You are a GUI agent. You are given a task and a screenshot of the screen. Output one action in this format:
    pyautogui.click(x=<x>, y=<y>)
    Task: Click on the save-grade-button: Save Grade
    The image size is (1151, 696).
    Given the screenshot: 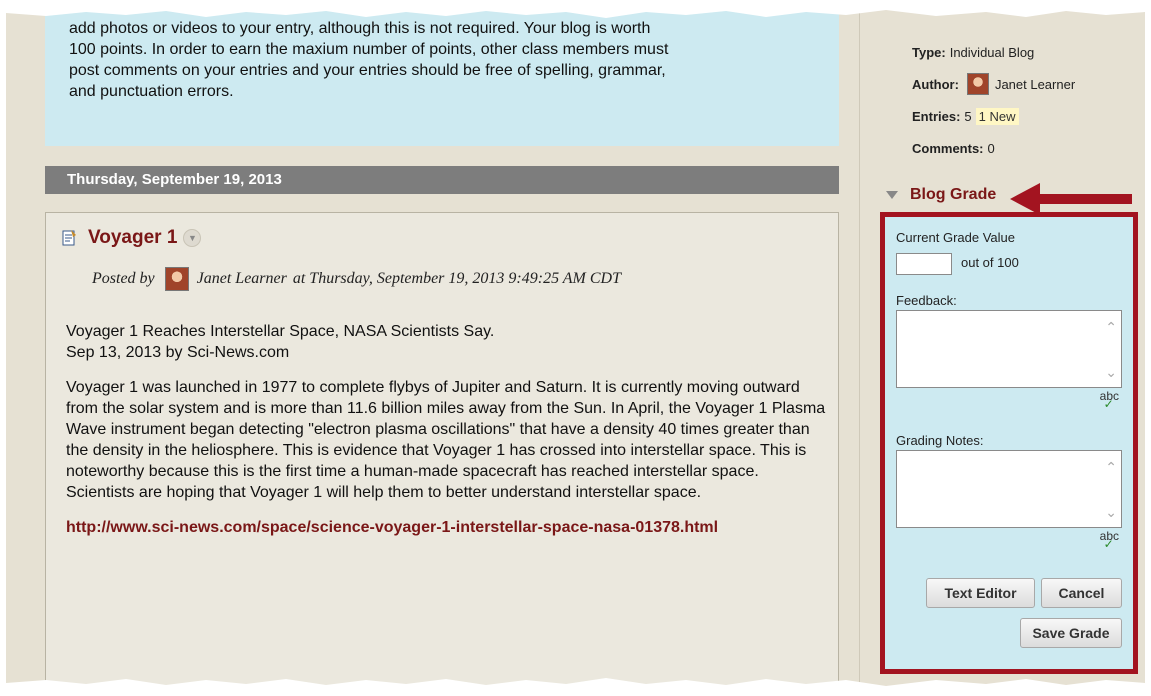 What is the action you would take?
    pyautogui.click(x=1071, y=633)
    